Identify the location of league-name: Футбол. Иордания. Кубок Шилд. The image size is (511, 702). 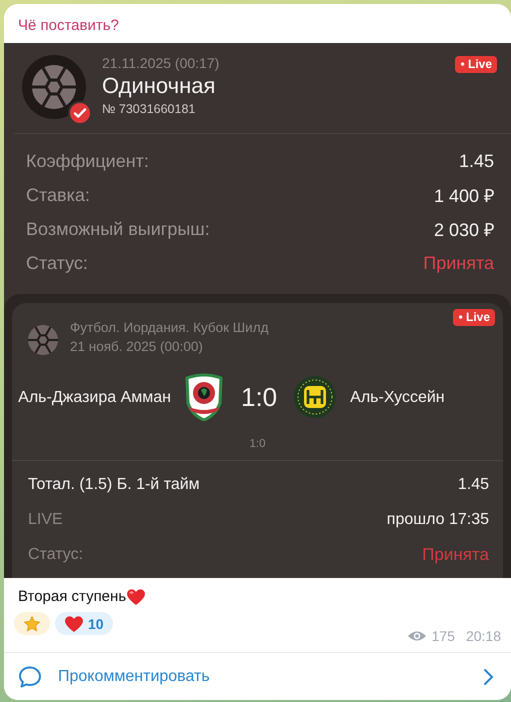
(170, 328).